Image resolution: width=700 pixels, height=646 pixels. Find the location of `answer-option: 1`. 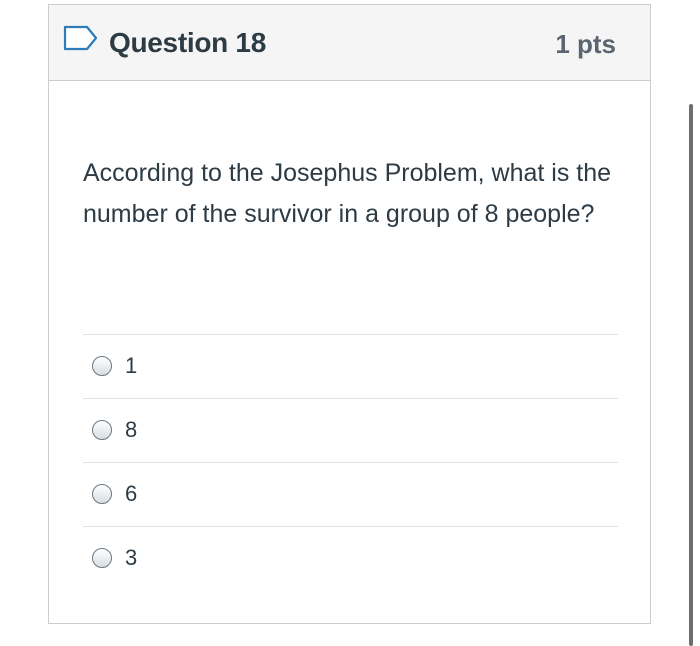

answer-option: 1 is located at coordinates (350, 366).